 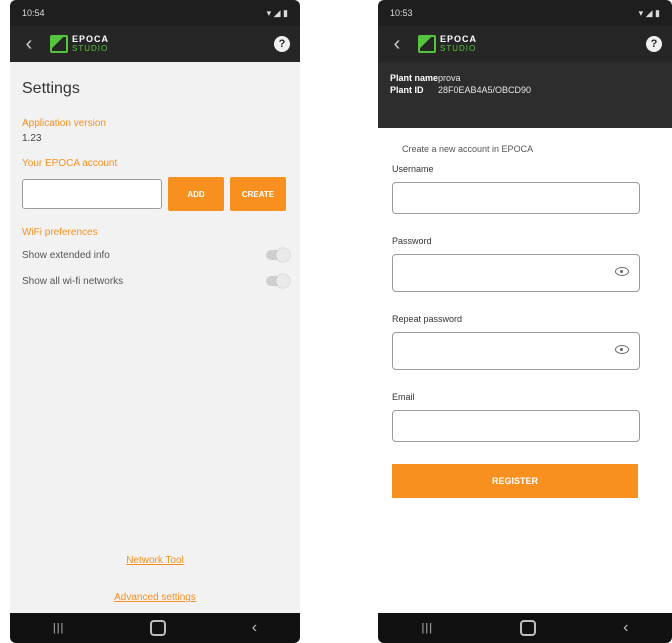 I want to click on show-password-eye-icon, so click(x=622, y=271).